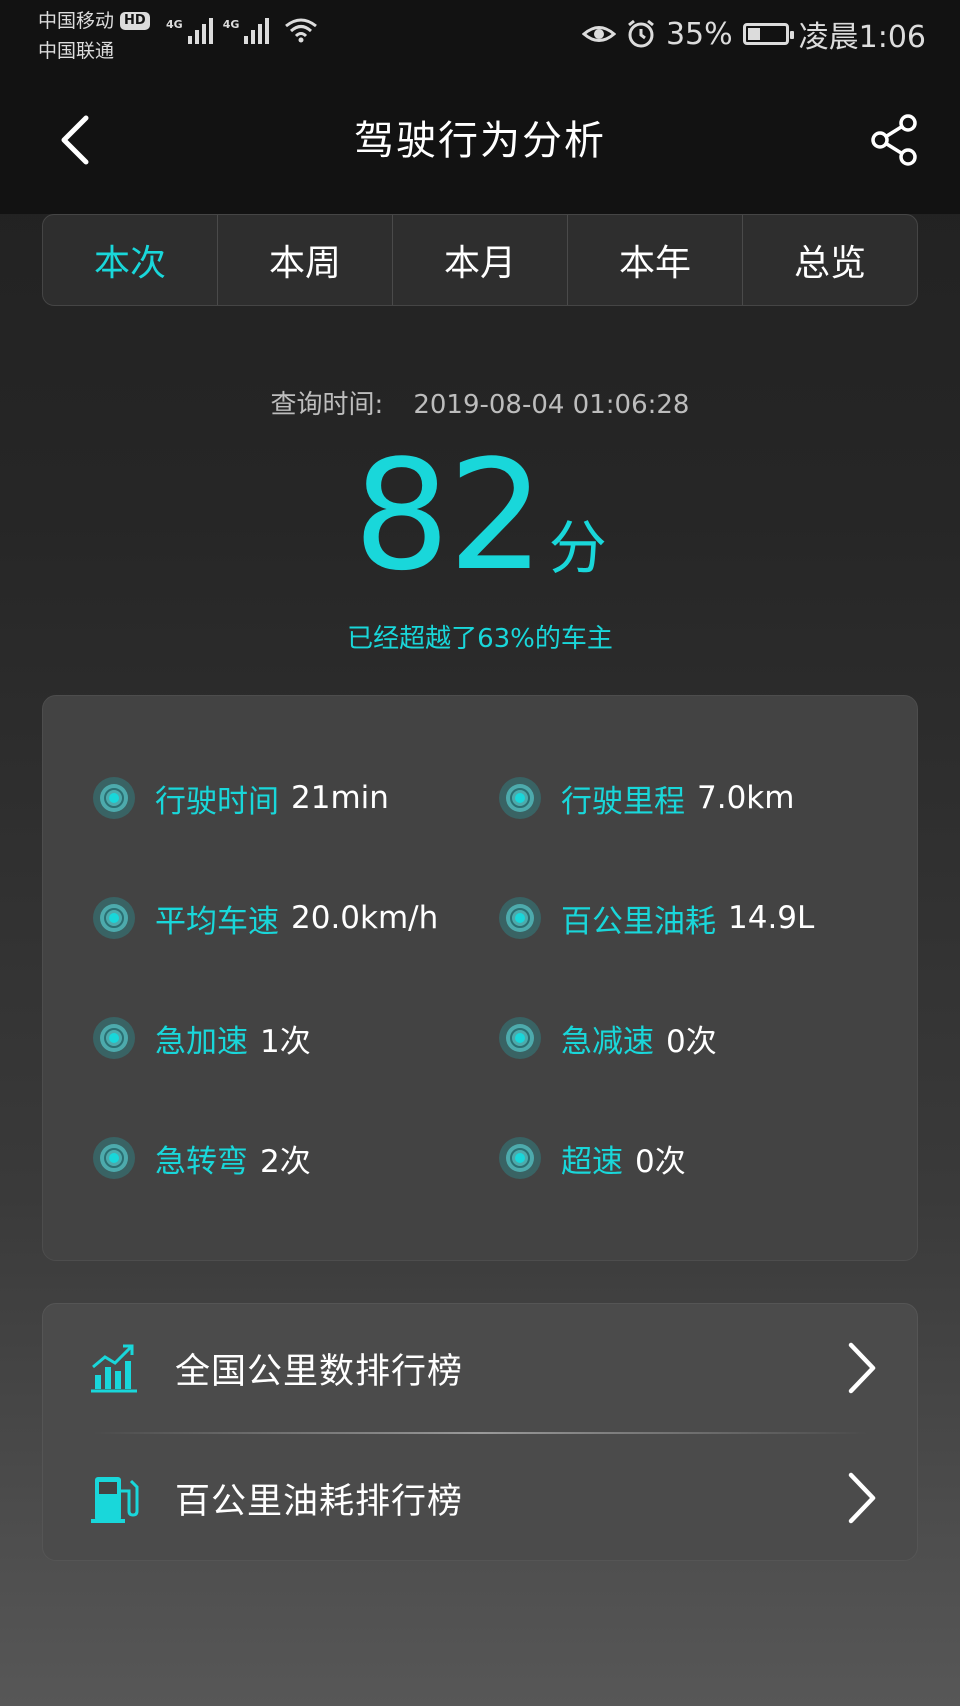  I want to click on network-2-label: 4G, so click(231, 24).